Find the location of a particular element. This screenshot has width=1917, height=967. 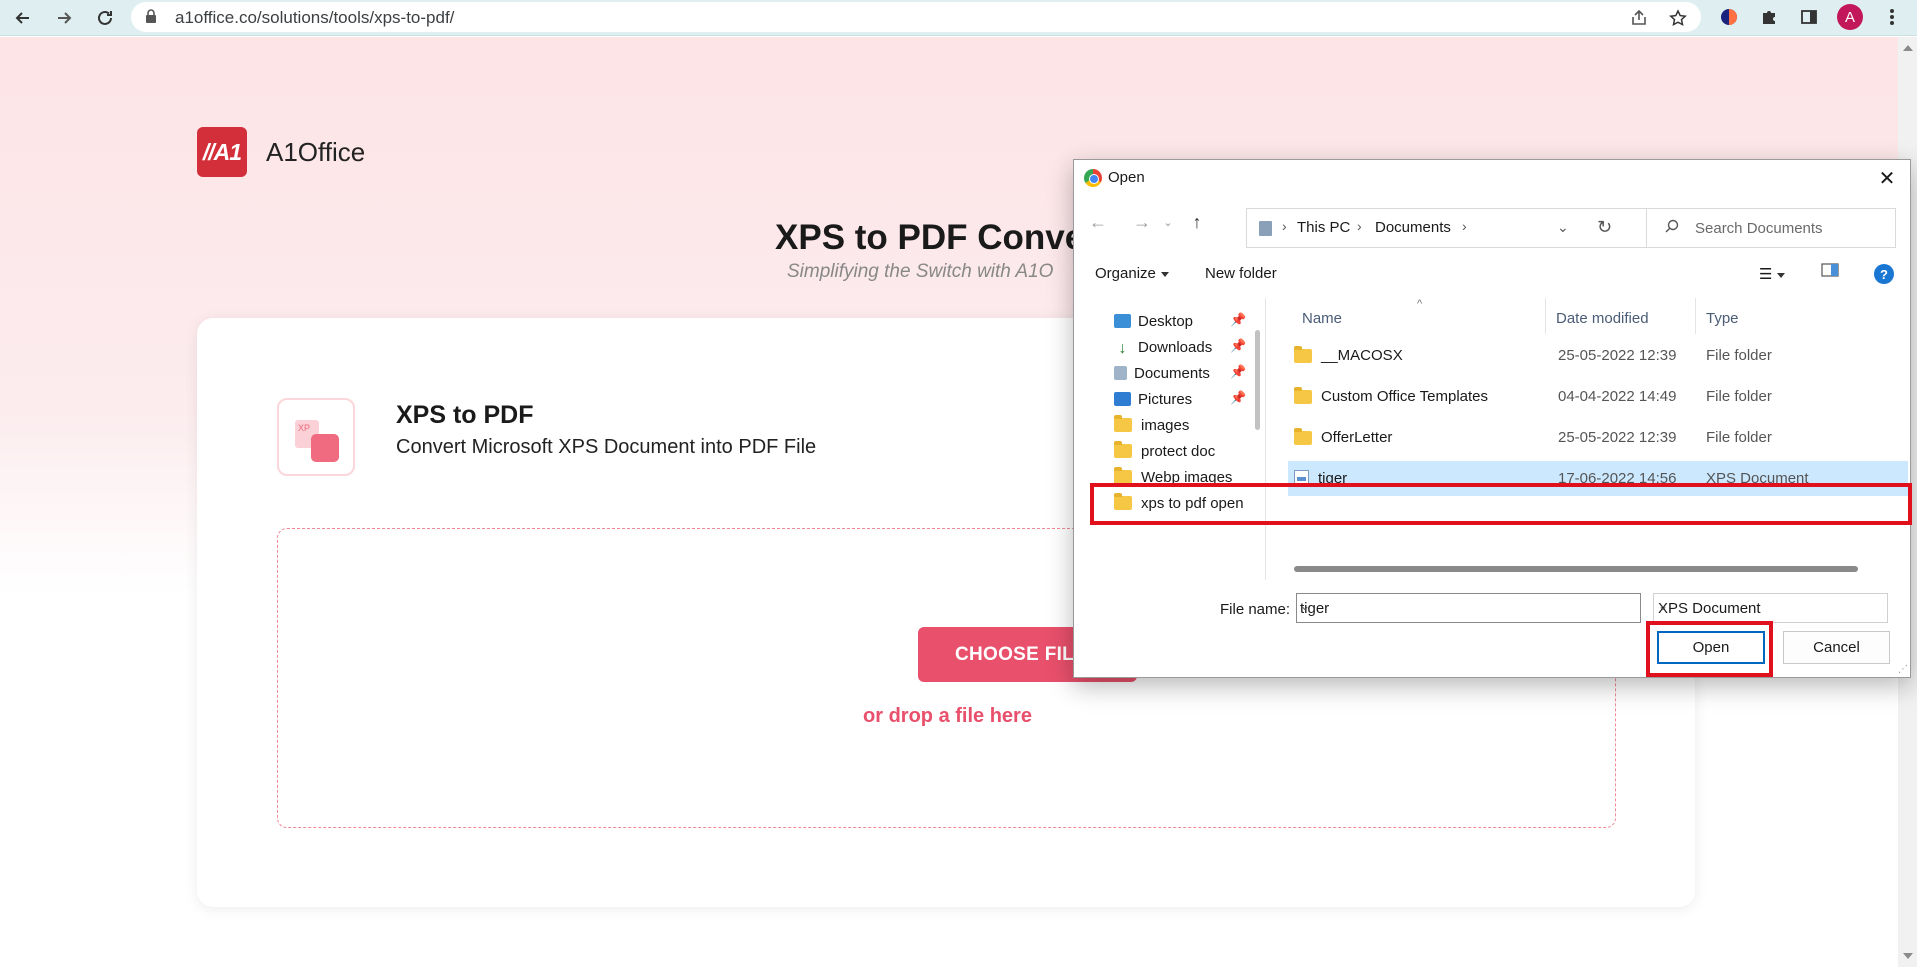

search-box: Search Documents is located at coordinates (1771, 228).